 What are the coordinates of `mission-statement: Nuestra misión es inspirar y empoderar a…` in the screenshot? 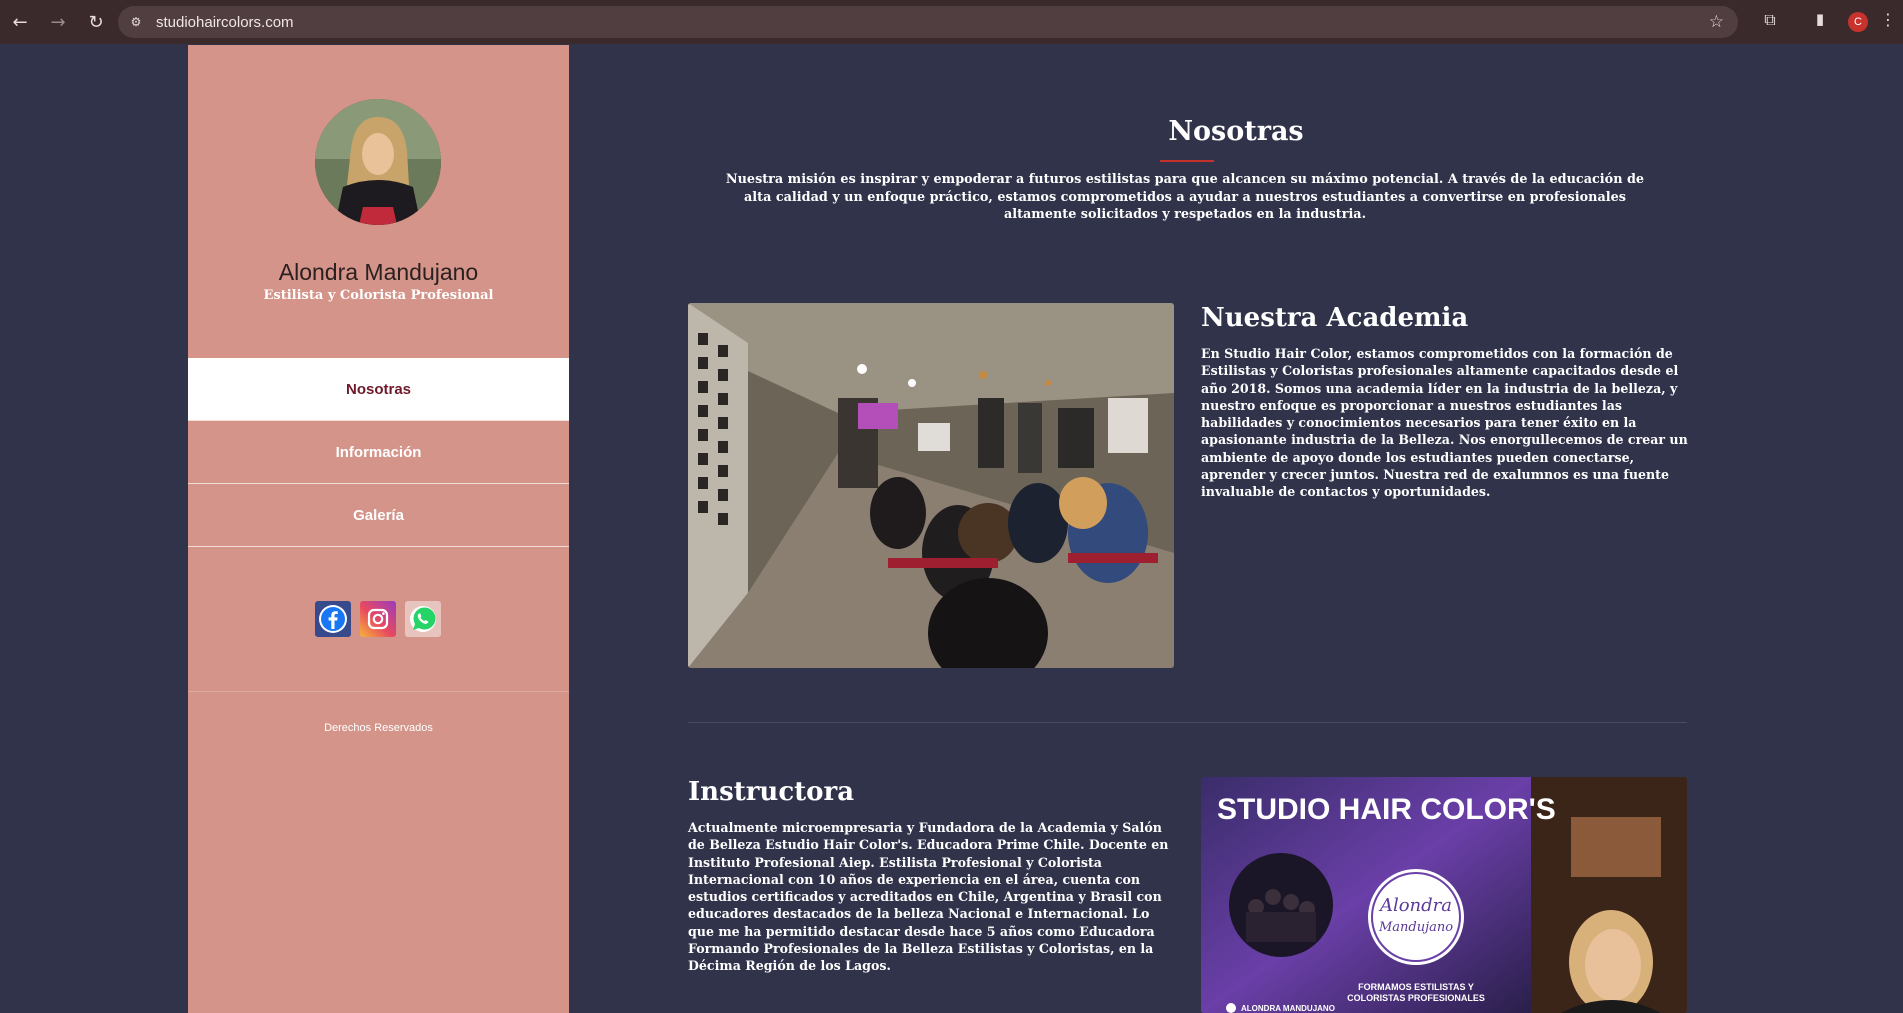 It's located at (1185, 197).